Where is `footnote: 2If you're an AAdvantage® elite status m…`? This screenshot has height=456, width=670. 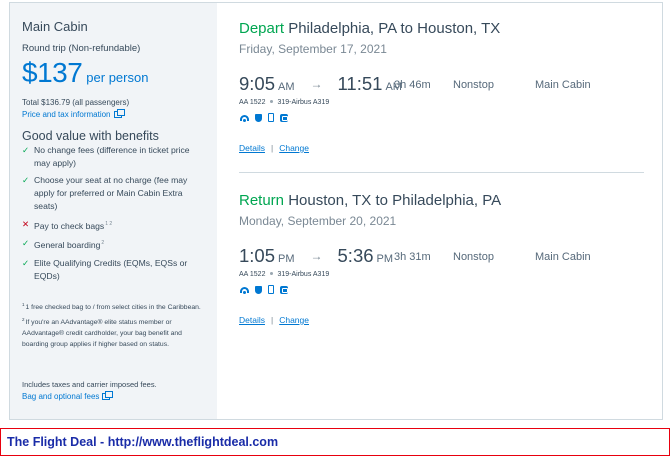
footnote: 2If you're an AAdvantage® elite status m… is located at coordinates (116, 332).